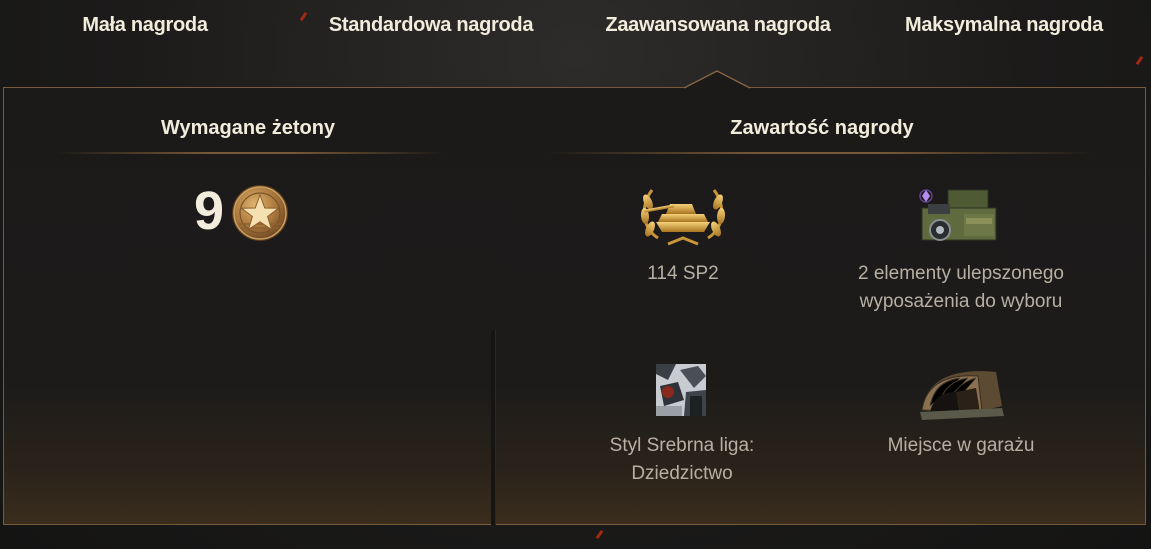 This screenshot has height=549, width=1151. What do you see at coordinates (260, 213) in the screenshot?
I see `star-token-icon` at bounding box center [260, 213].